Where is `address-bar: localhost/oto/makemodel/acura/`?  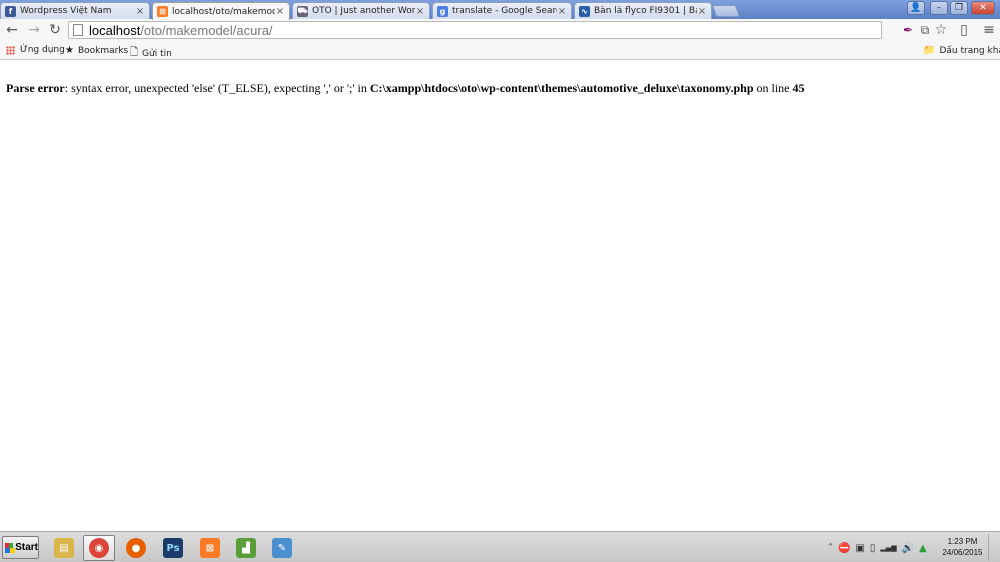 address-bar: localhost/oto/makemodel/acura/ is located at coordinates (475, 30).